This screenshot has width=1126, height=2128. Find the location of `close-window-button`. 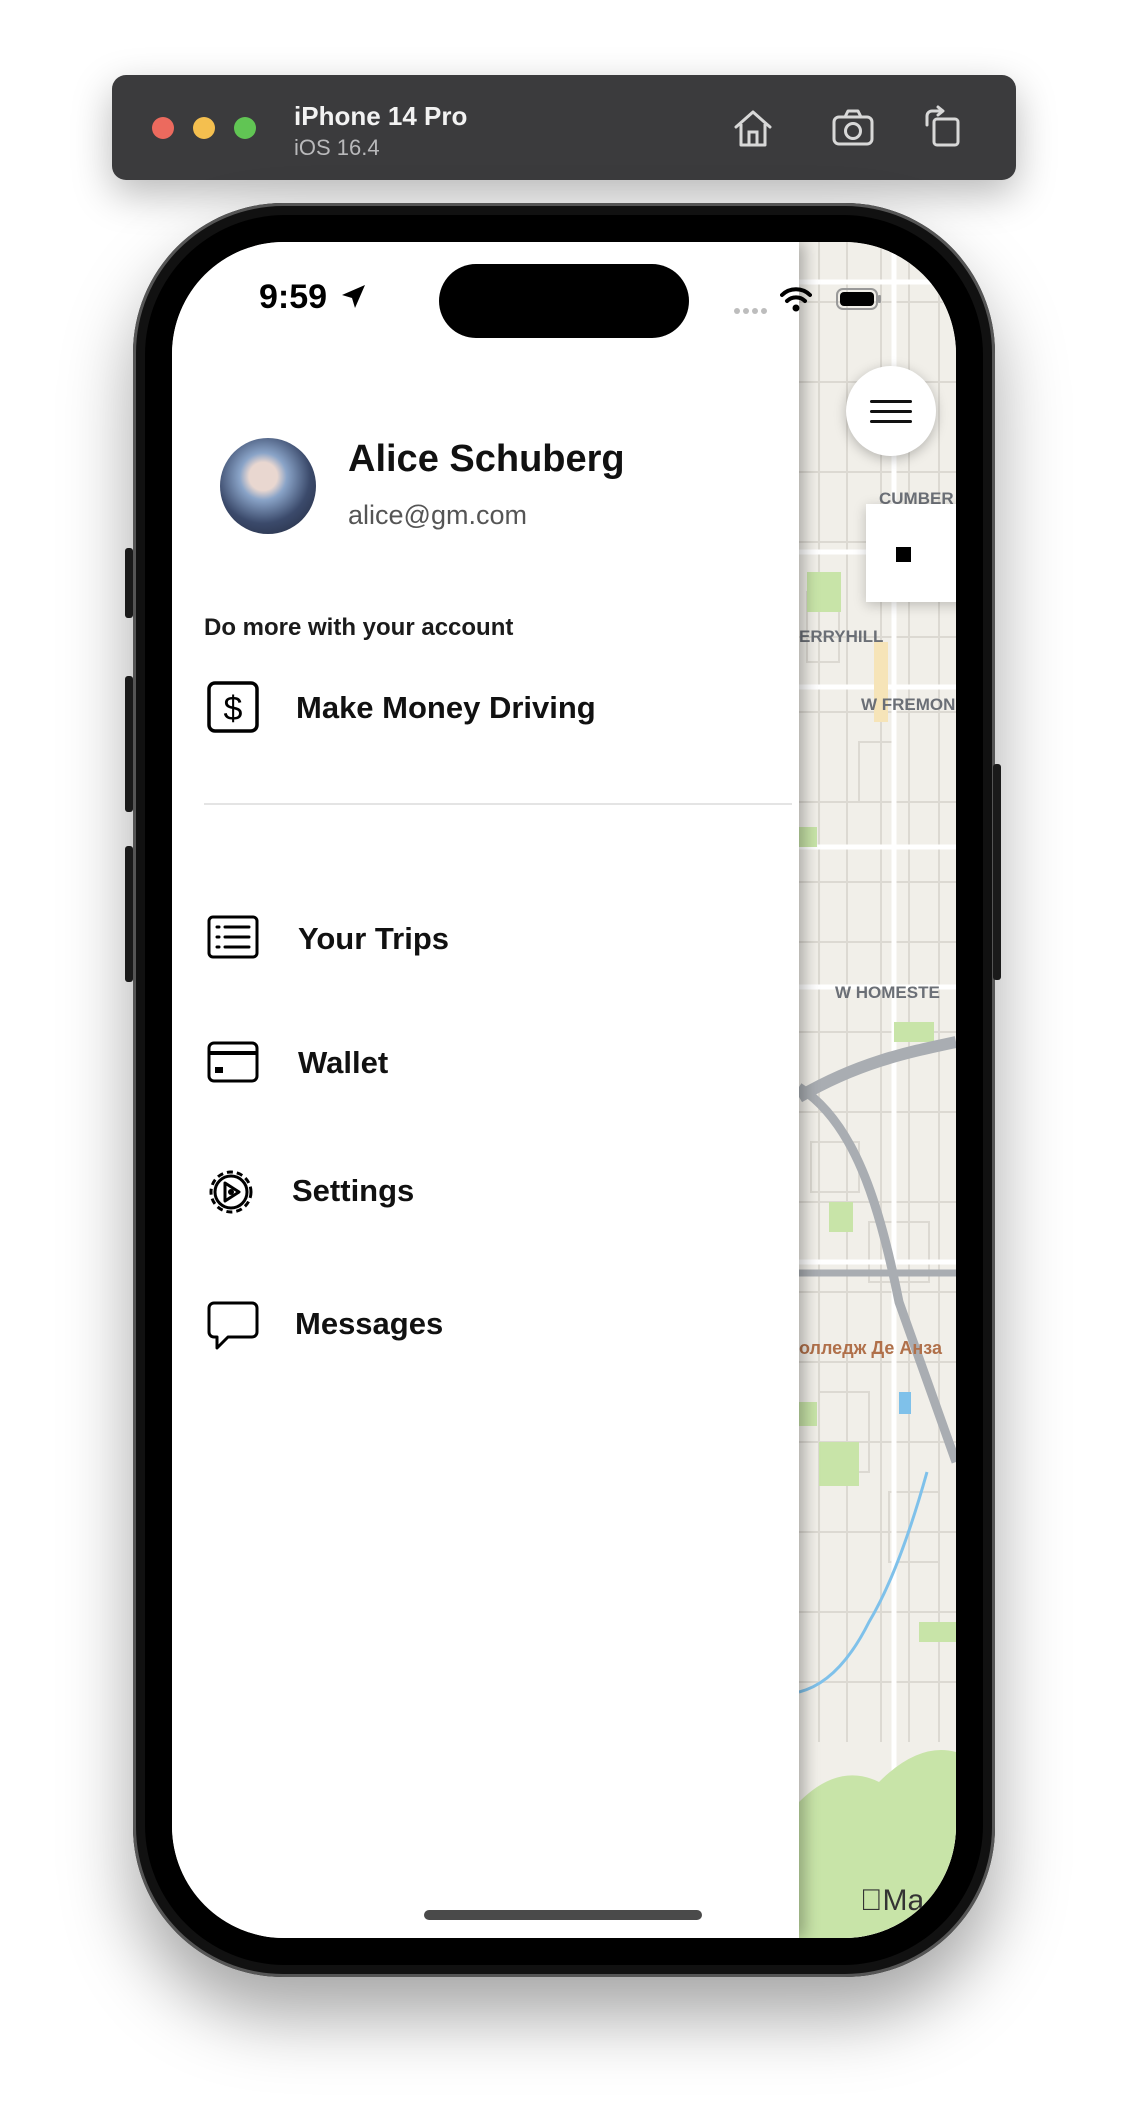

close-window-button is located at coordinates (163, 128).